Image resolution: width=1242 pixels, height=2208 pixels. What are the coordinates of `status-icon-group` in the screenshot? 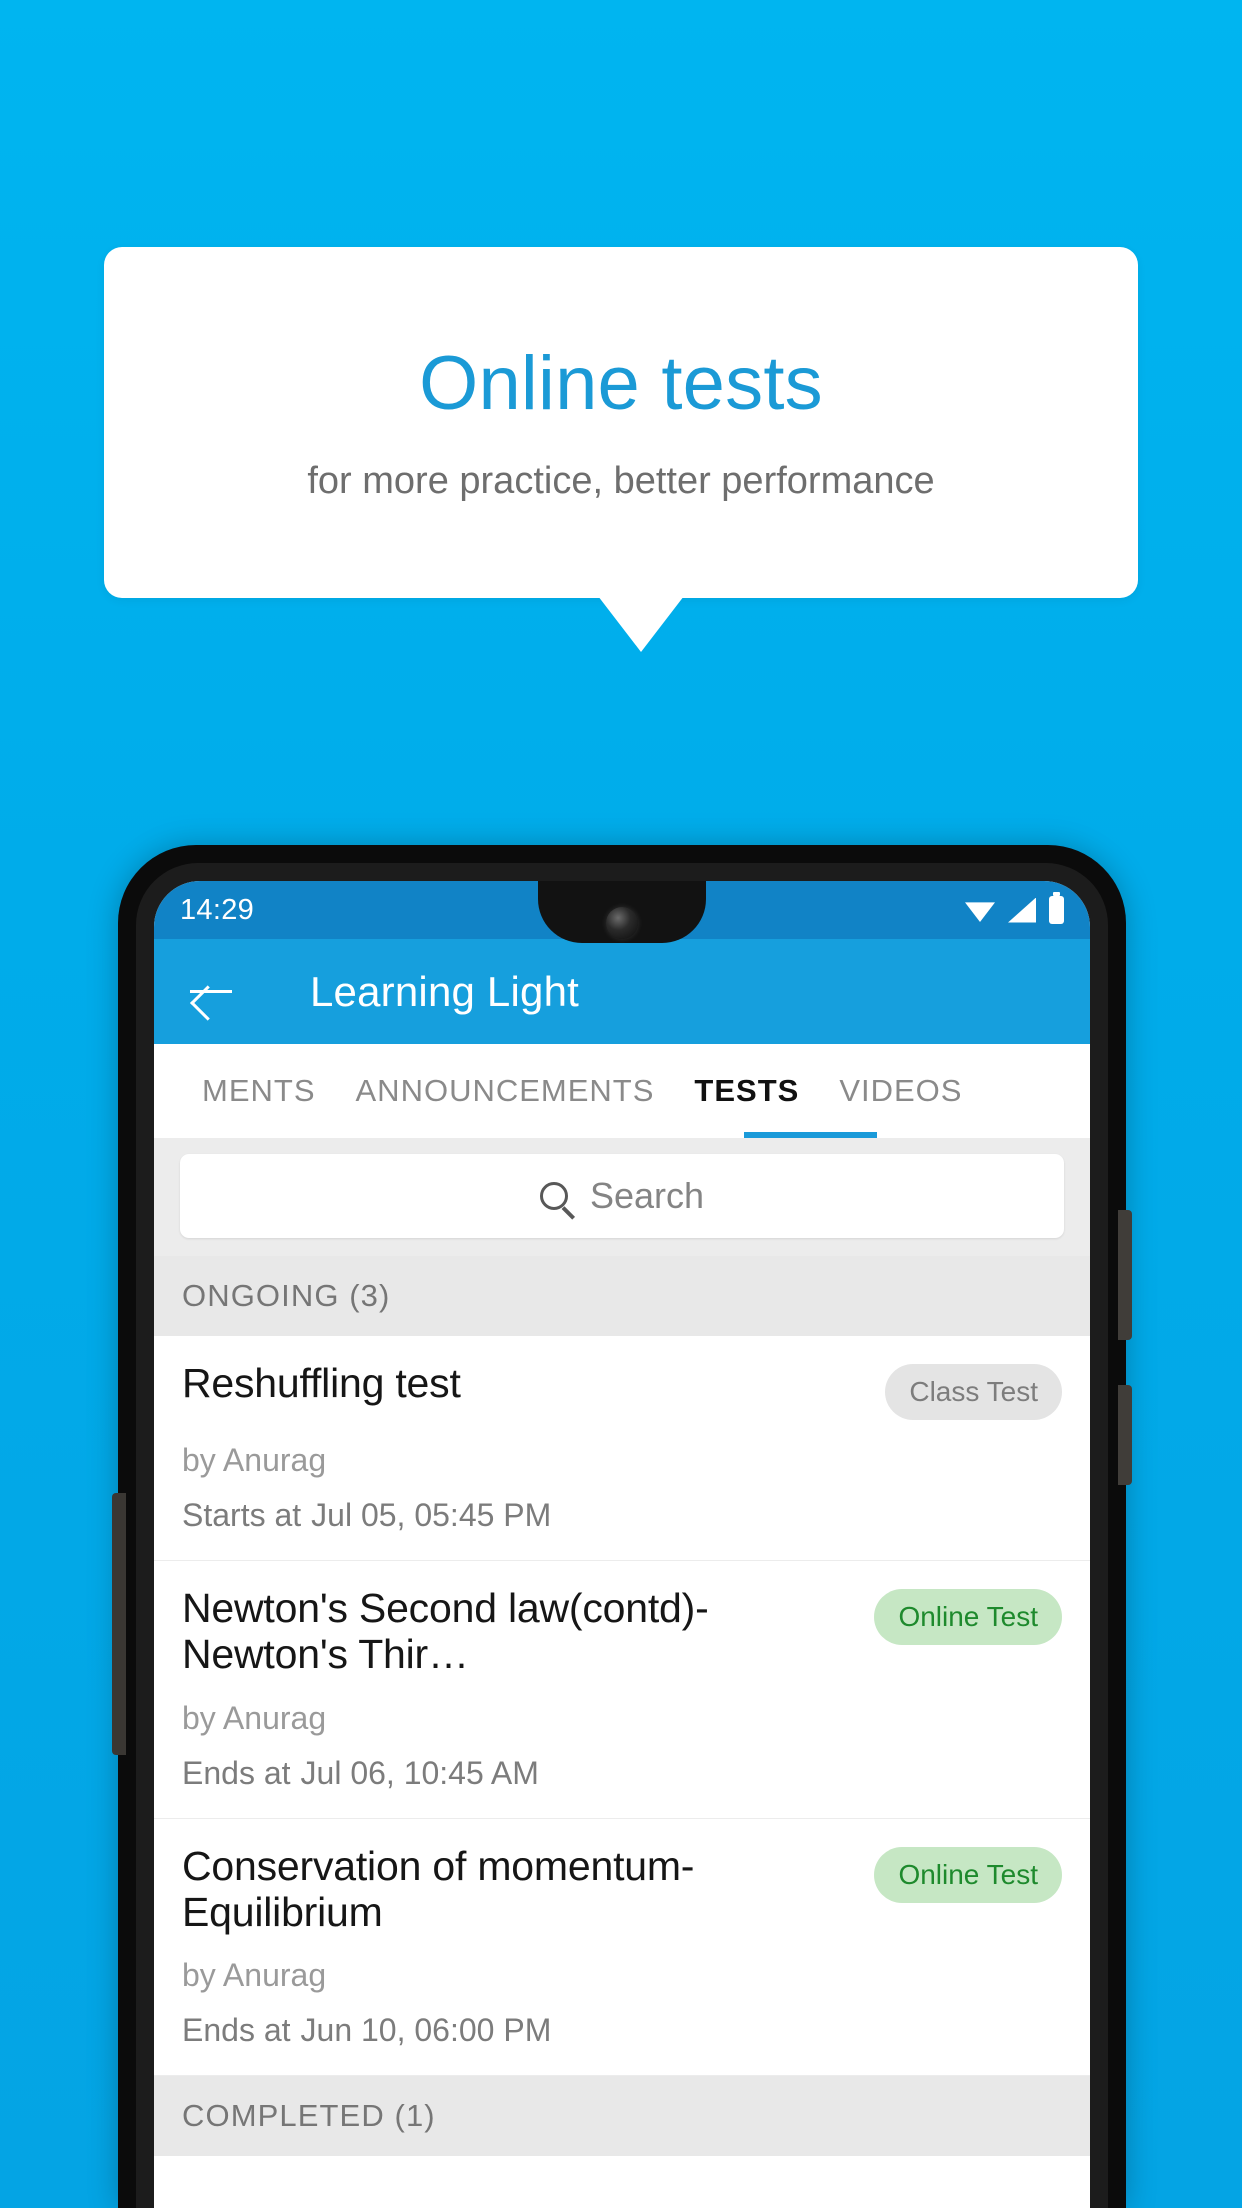 It's located at (1014, 908).